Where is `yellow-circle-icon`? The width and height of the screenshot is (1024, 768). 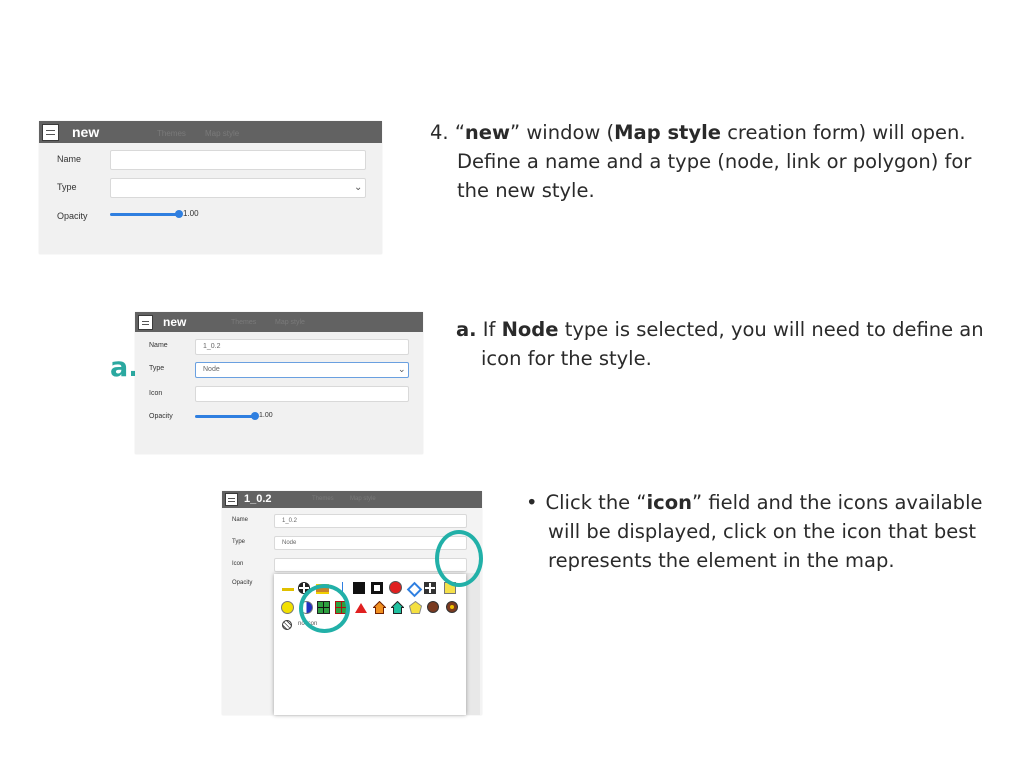
yellow-circle-icon is located at coordinates (287, 607).